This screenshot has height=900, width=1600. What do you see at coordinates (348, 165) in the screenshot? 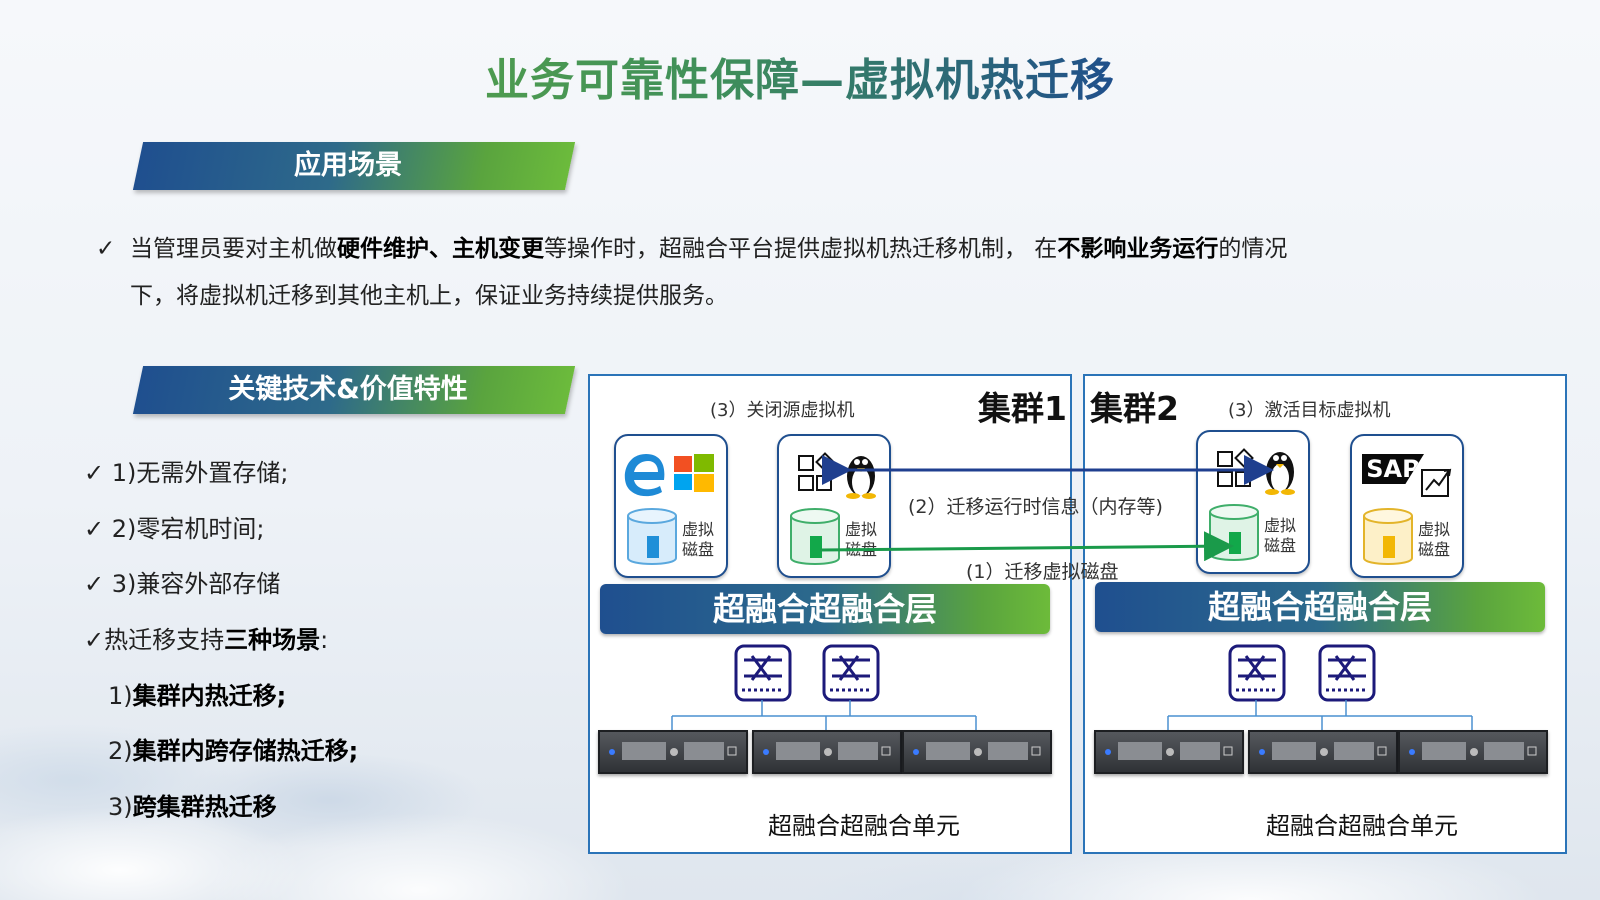
I see `section-banner-scenario-label: 应用场景` at bounding box center [348, 165].